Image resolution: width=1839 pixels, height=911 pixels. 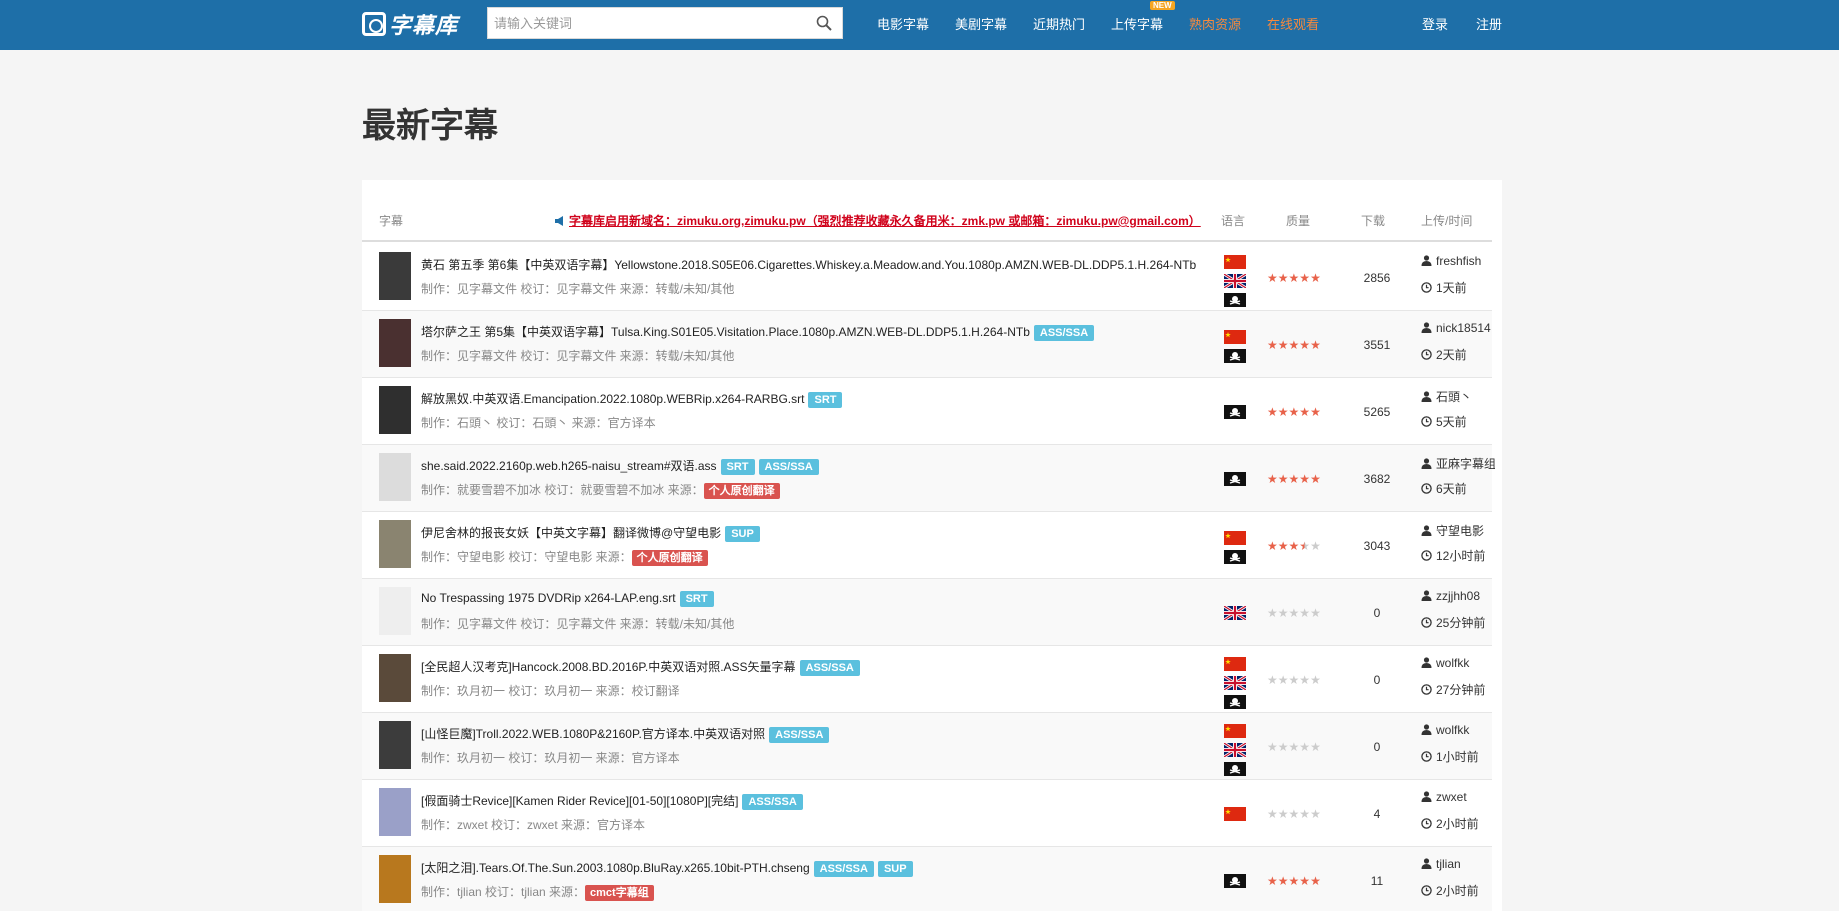 I want to click on subtitle-title-link: 伊尼舍林的报丧女妖【中英文字幕】翻译微博@守望电影, so click(x=571, y=533).